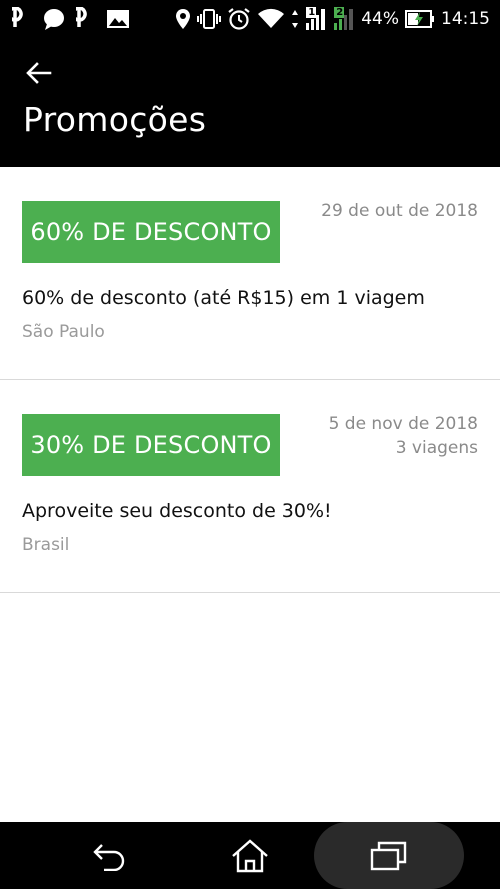  Describe the element at coordinates (403, 436) in the screenshot. I see `promo-meta: 5 de nov de 2018 3 viagens` at that location.